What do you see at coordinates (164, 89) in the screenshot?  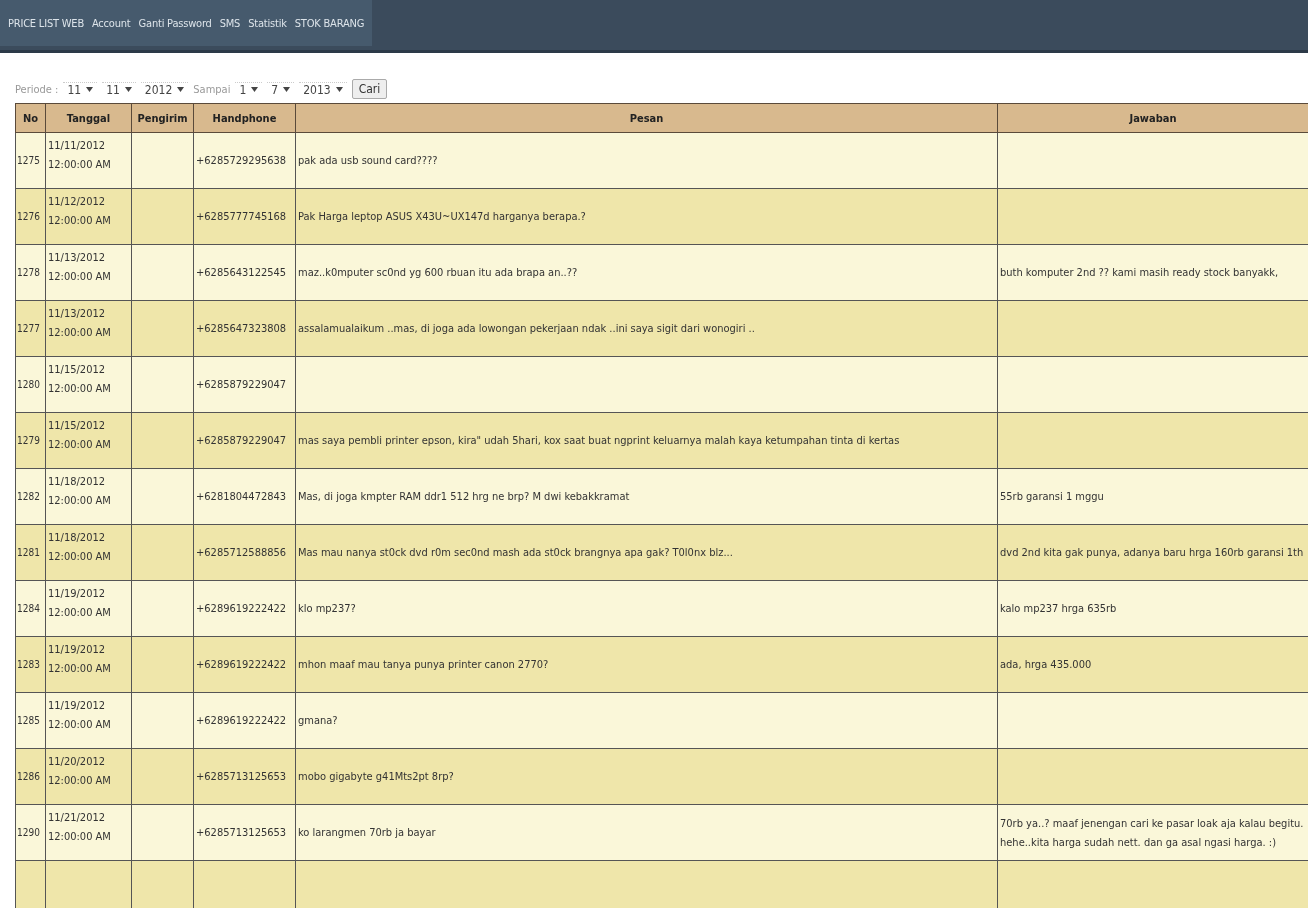 I see `dropdown: 2012` at bounding box center [164, 89].